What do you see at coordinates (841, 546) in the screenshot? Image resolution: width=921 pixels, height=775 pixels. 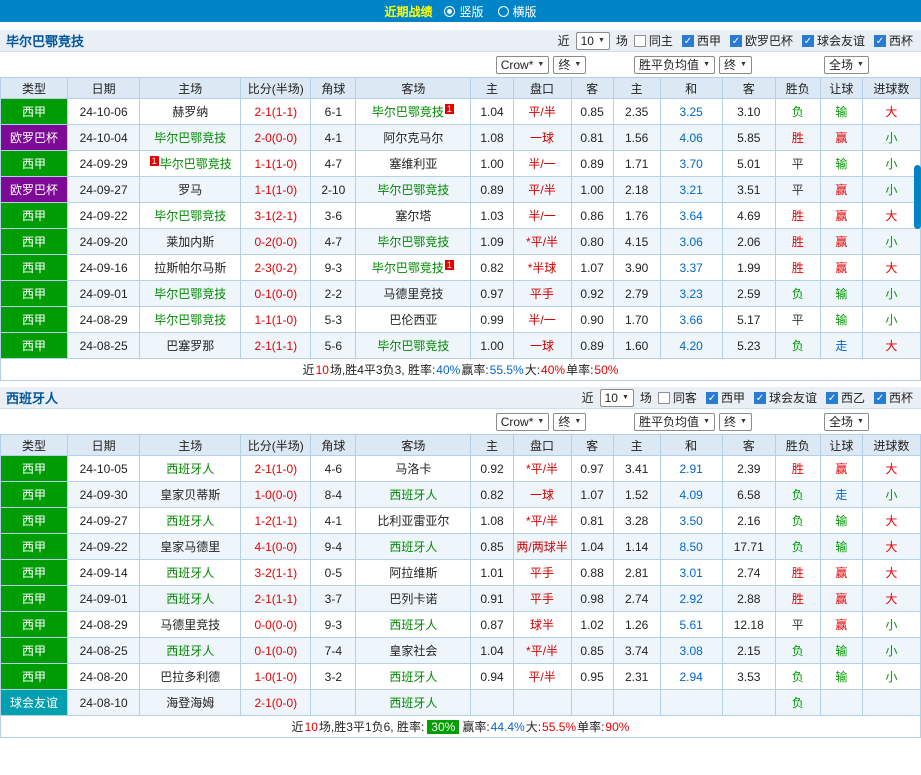 I see `cell-result-handicap: 输` at bounding box center [841, 546].